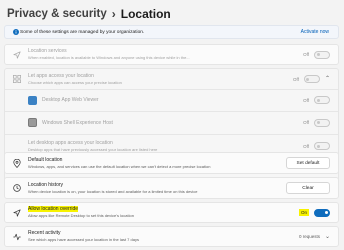 This screenshot has height=250, width=344. I want to click on location-override-toggle, so click(322, 212).